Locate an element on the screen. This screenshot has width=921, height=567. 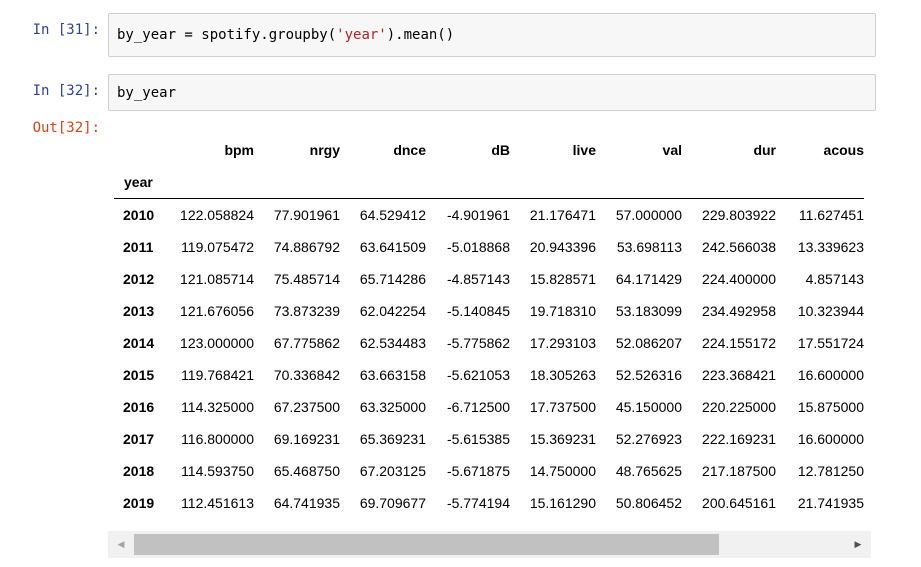
column-header-row: bpm nrgy dnce dB live val dur acous is located at coordinates (489, 150).